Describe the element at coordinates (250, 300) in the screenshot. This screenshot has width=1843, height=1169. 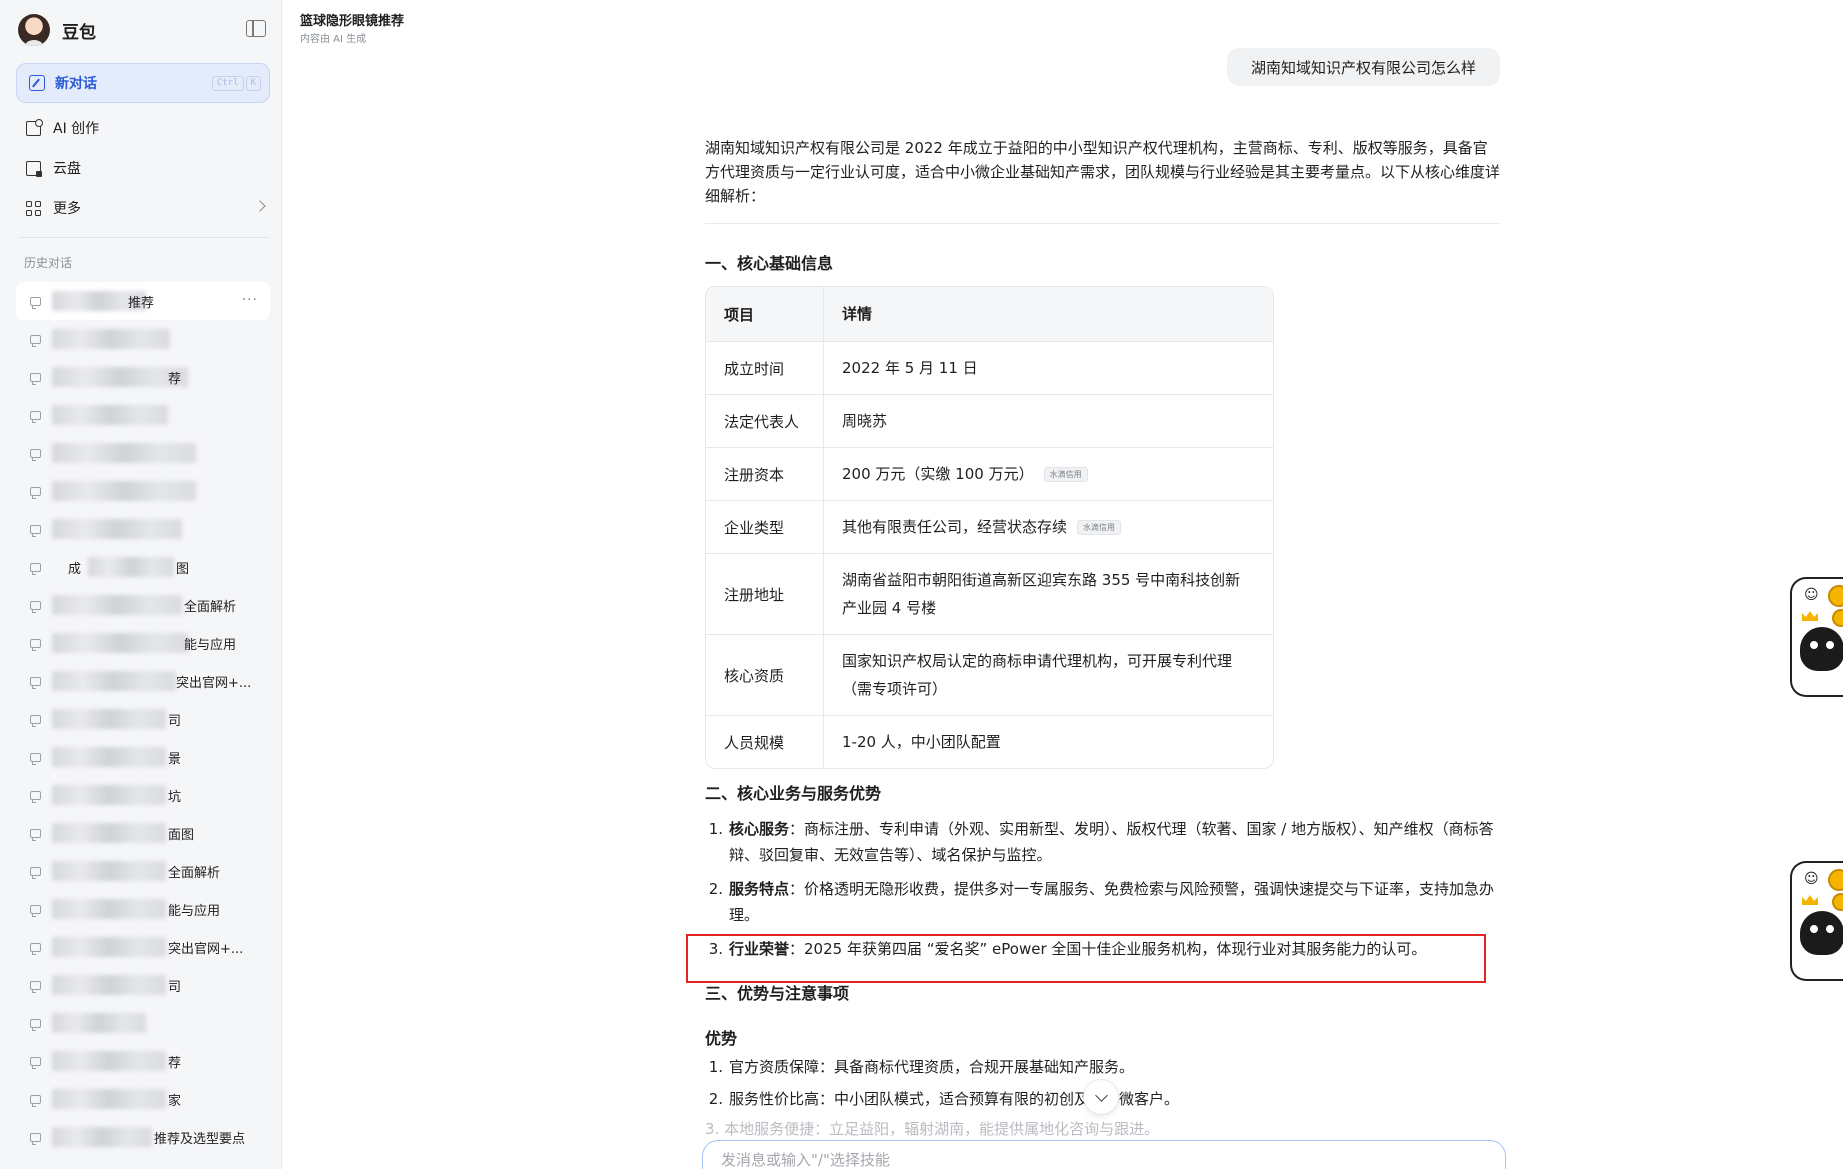
I see `more-options-icon: ···` at that location.